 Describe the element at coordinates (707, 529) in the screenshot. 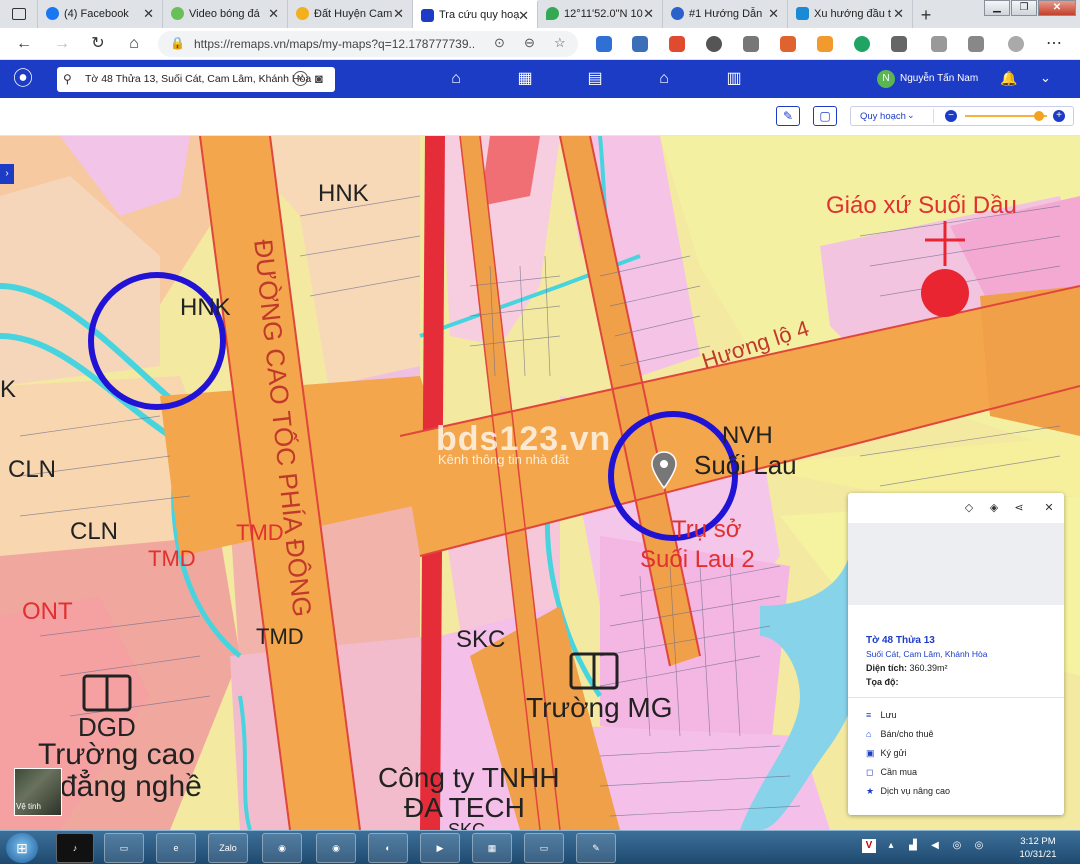

I see `map-label: Trụ sở` at that location.